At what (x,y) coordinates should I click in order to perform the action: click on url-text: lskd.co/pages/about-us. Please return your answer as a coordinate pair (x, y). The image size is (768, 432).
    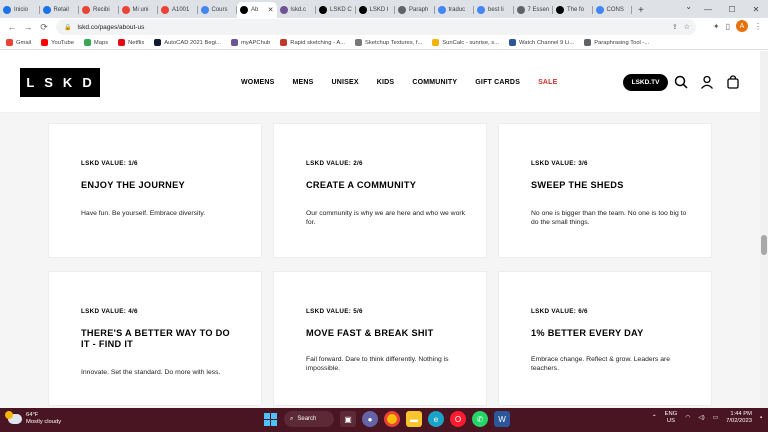
    Looking at the image, I should click on (111, 27).